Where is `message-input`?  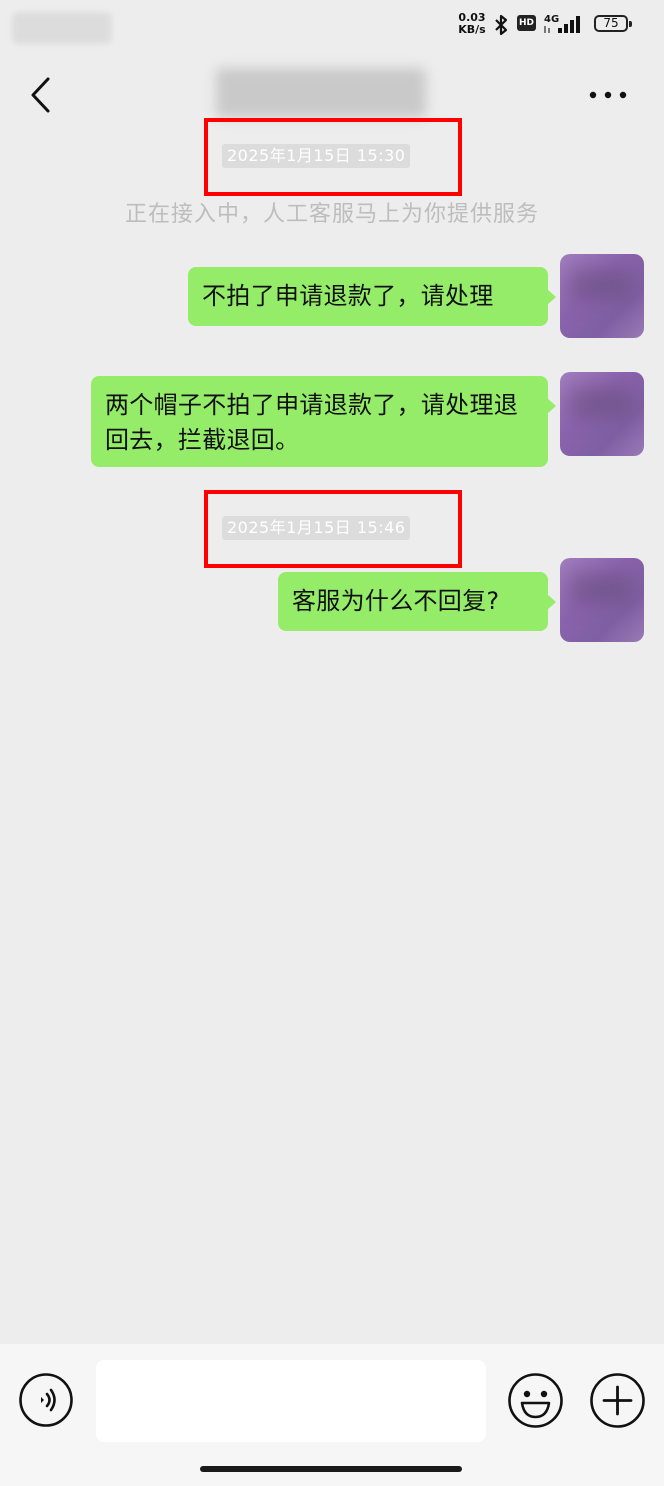 message-input is located at coordinates (291, 1401).